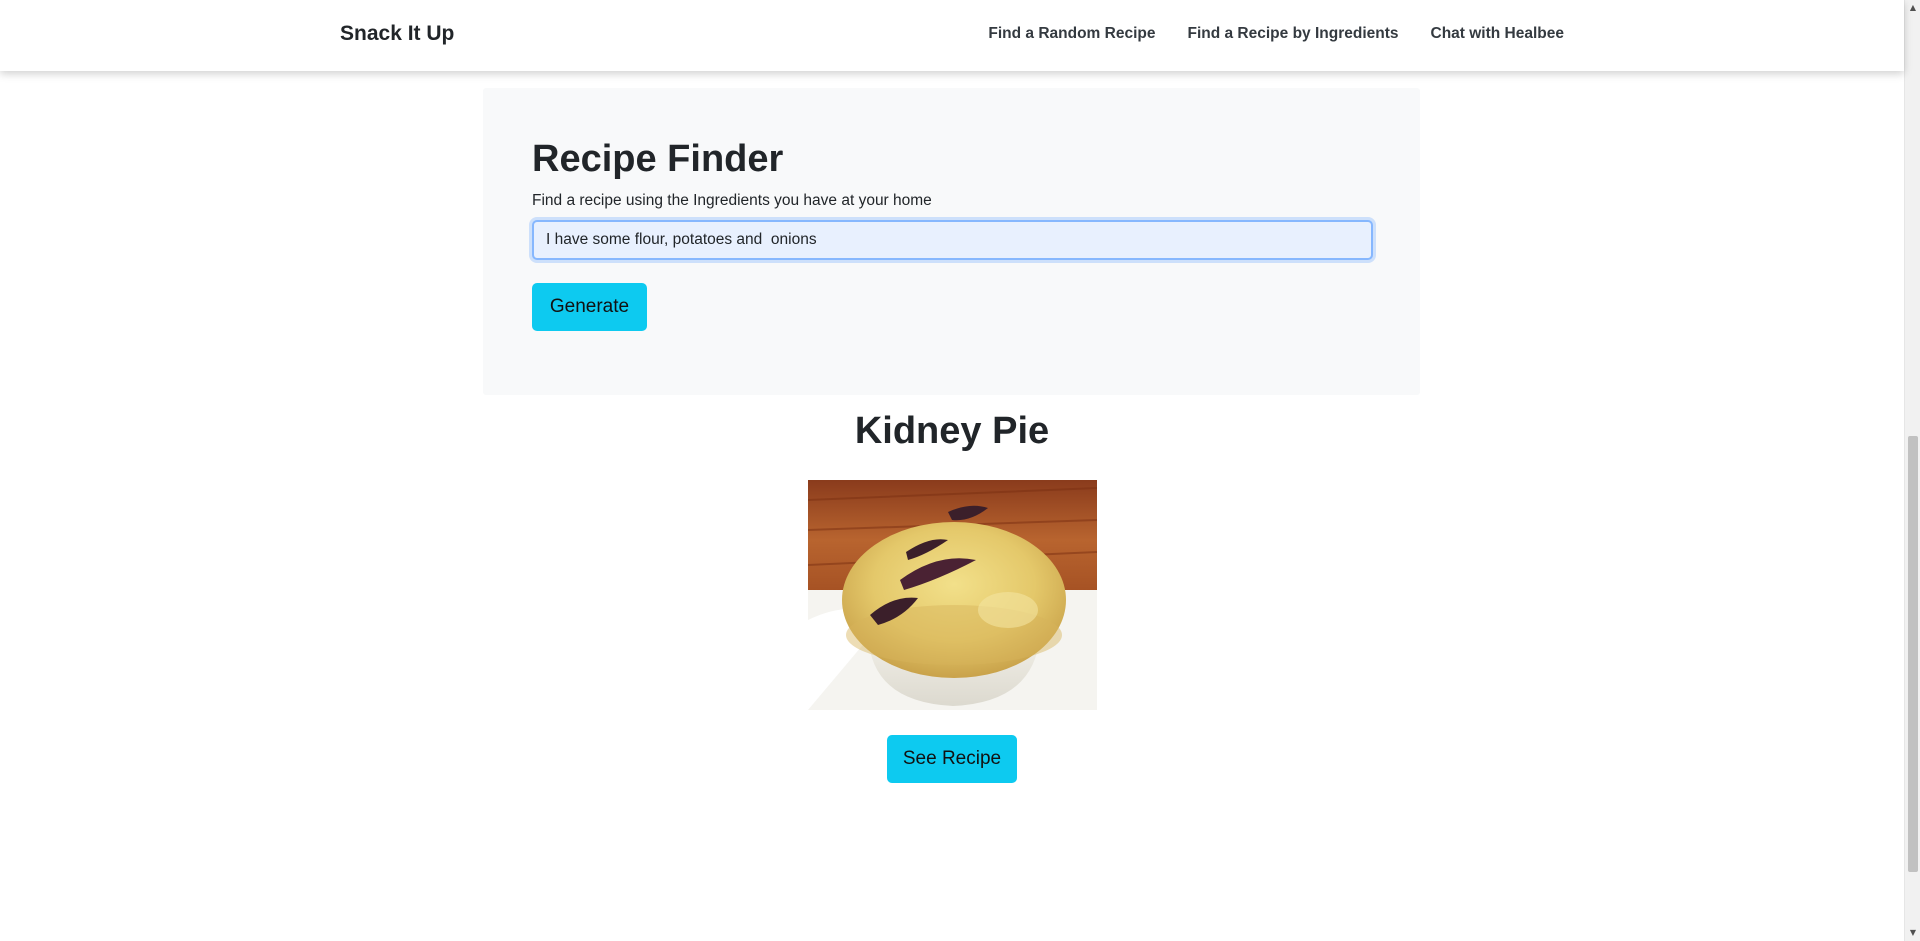 The height and width of the screenshot is (941, 1920). What do you see at coordinates (658, 159) in the screenshot?
I see `finder-title: Recipe Finder` at bounding box center [658, 159].